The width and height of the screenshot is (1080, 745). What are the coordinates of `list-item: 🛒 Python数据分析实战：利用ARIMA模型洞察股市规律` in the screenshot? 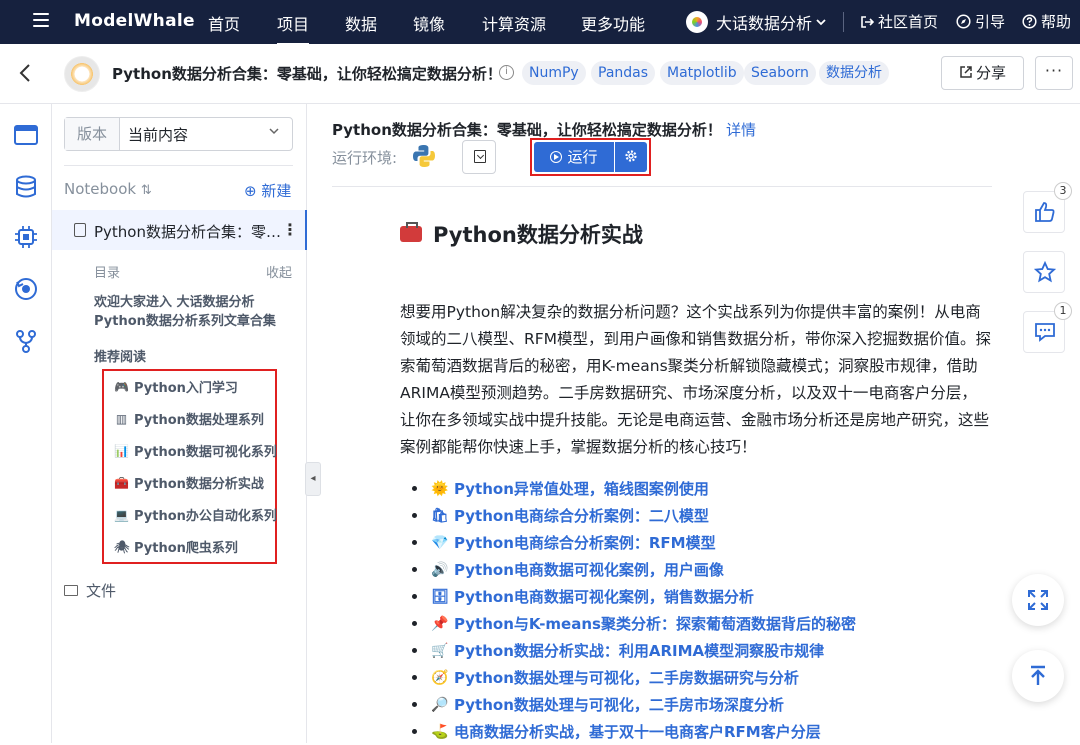 It's located at (634, 650).